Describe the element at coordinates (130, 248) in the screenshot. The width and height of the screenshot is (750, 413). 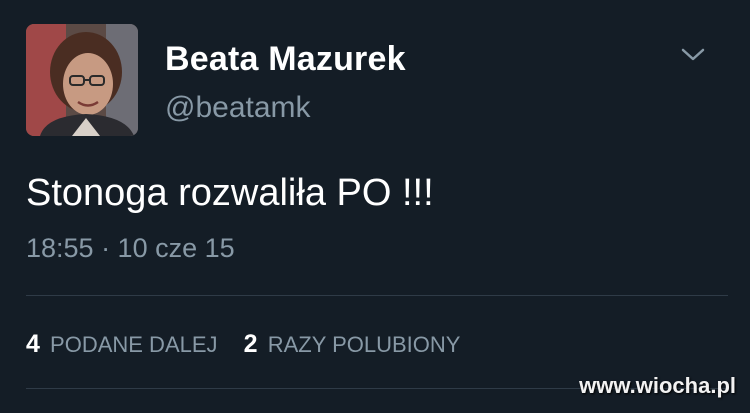
I see `tweet-timestamp: 18:55 · 10 cze 15` at that location.